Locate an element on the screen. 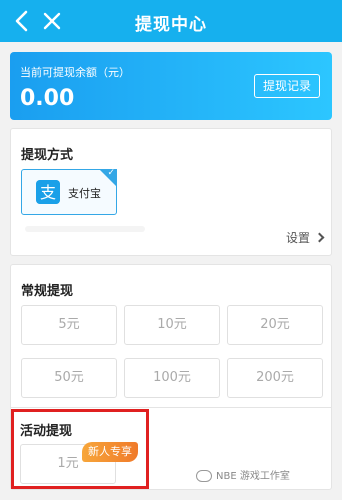  balance-label: 当前可提现余额（元） is located at coordinates (75, 72).